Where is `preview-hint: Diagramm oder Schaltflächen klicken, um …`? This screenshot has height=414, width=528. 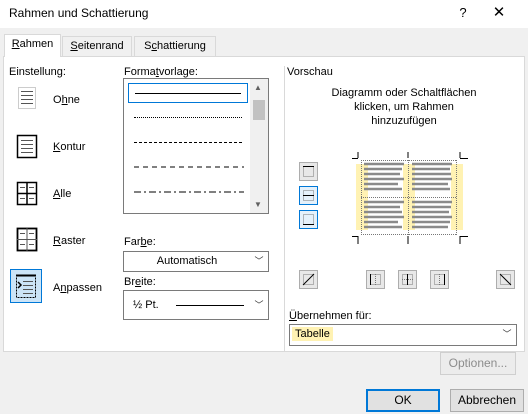 preview-hint: Diagramm oder Schaltflächen klicken, um … is located at coordinates (404, 107).